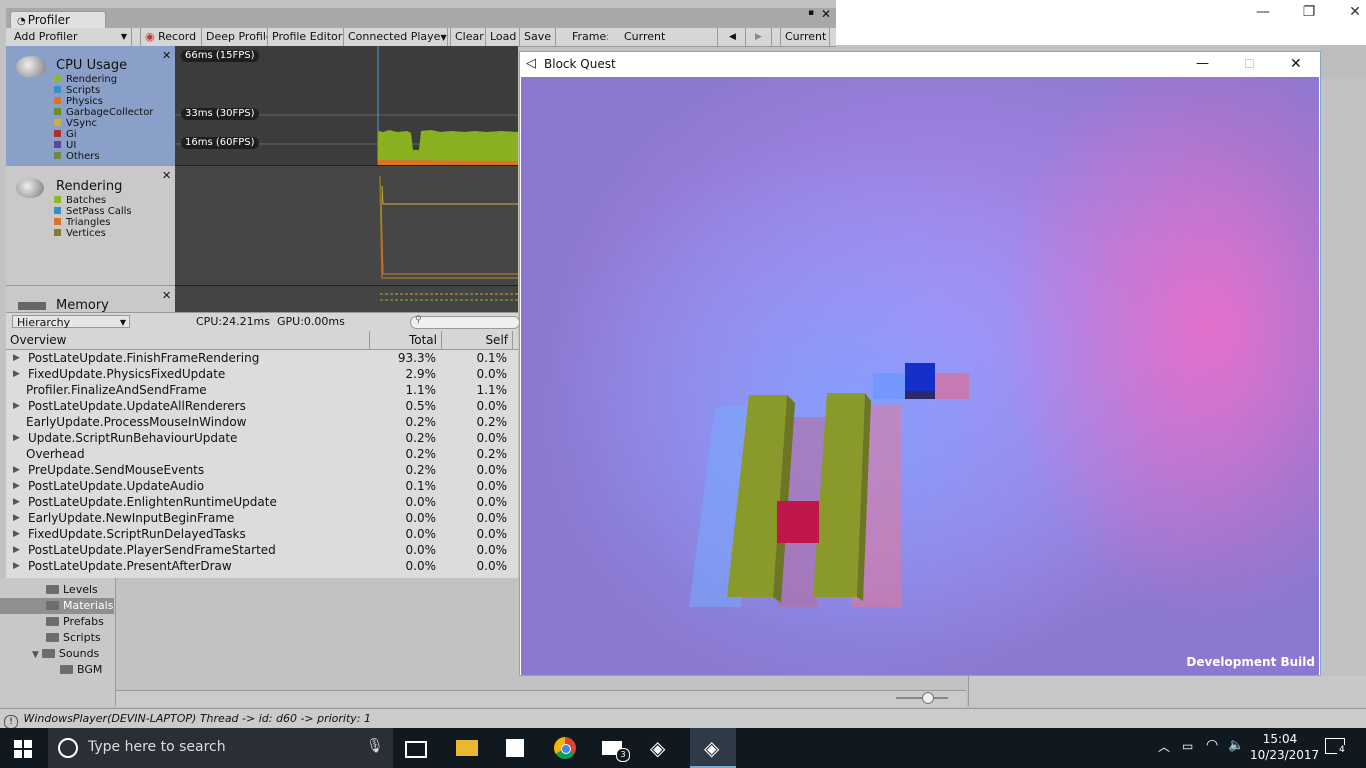 The height and width of the screenshot is (768, 1366). What do you see at coordinates (713, 748) in the screenshot?
I see `block-quest-taskbar-icon: ◈` at bounding box center [713, 748].